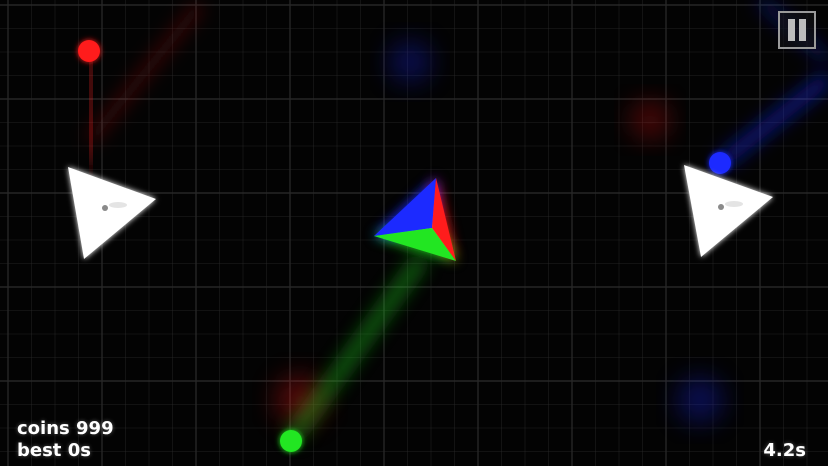  I want to click on best-label: best, so click(39, 450).